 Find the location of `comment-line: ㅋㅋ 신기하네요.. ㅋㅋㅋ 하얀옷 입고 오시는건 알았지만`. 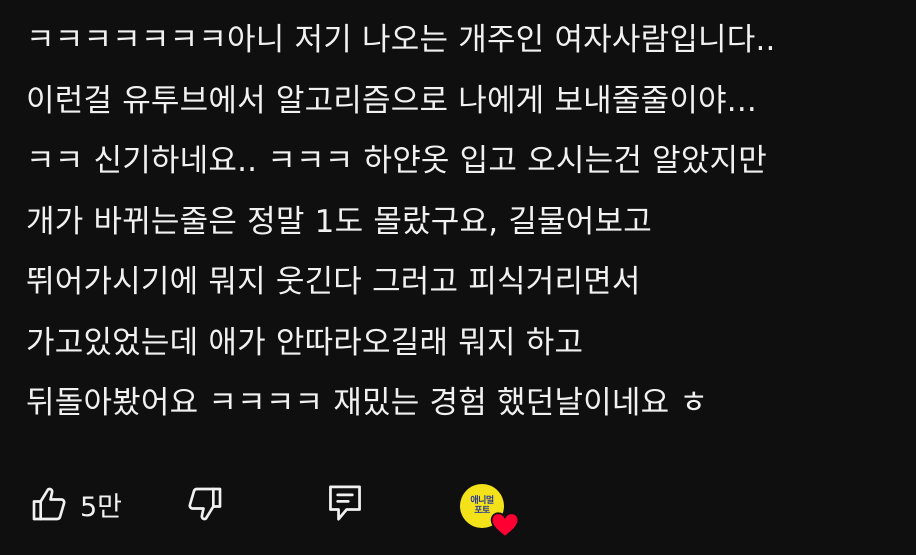

comment-line: ㅋㅋ 신기하네요.. ㅋㅋㅋ 하얀옷 입고 오시는건 알았지만 is located at coordinates (396, 161).